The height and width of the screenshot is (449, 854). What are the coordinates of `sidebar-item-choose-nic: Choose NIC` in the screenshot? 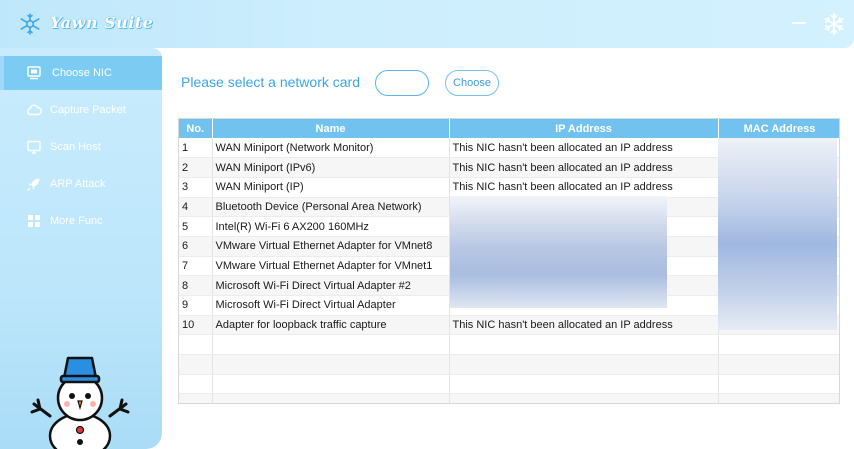 It's located at (81, 73).